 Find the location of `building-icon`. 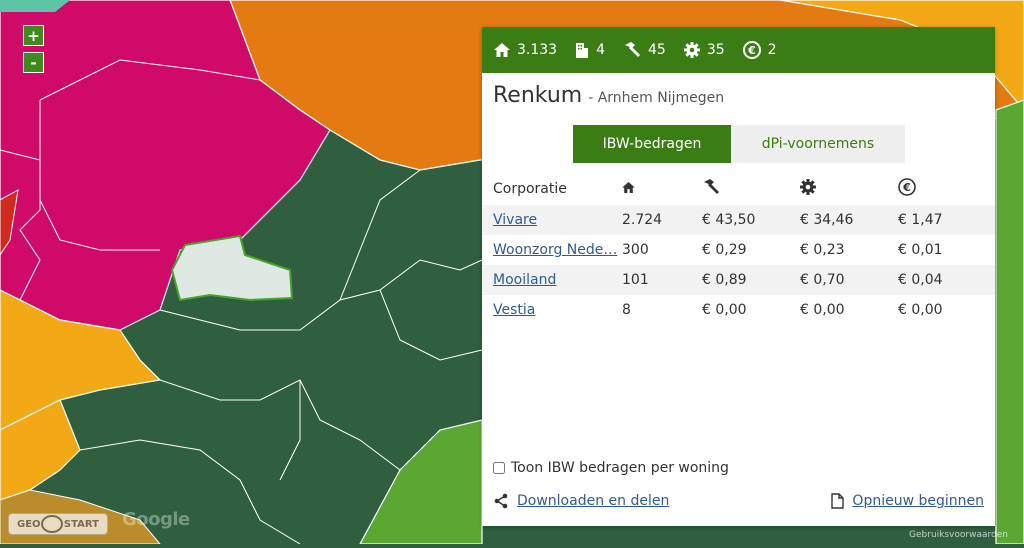

building-icon is located at coordinates (582, 50).